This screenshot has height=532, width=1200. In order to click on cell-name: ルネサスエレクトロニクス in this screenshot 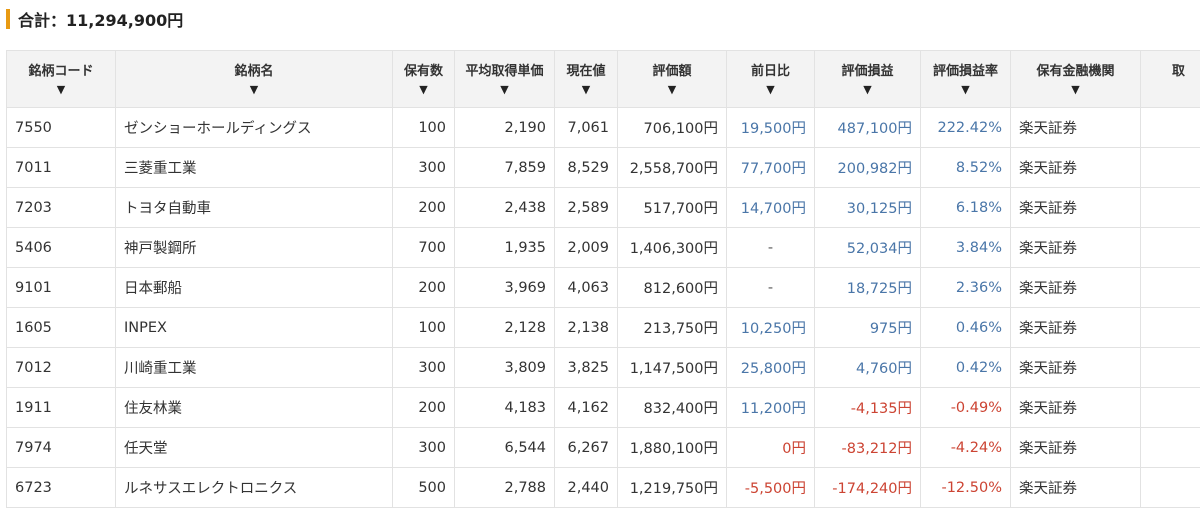, I will do `click(254, 487)`.